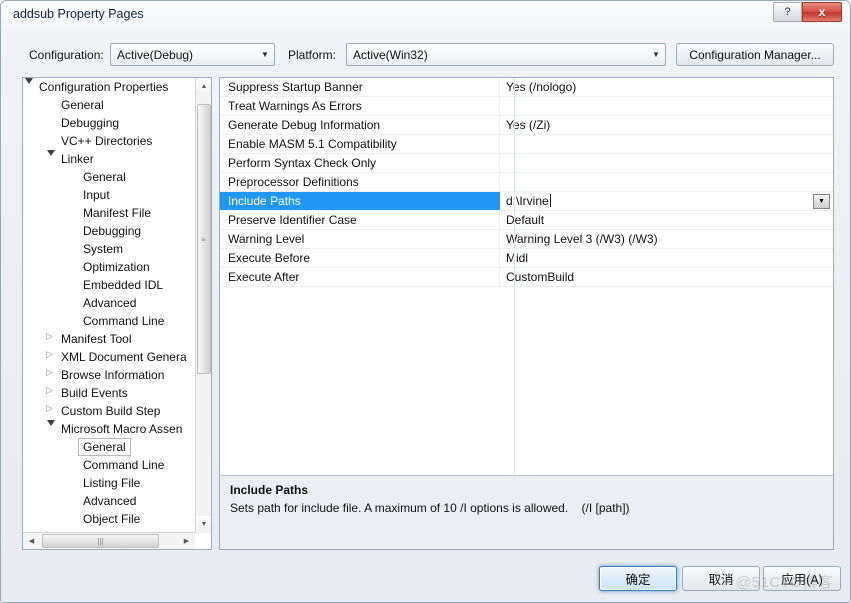 The height and width of the screenshot is (603, 851). I want to click on scroll-down-icon: ▼, so click(203, 524).